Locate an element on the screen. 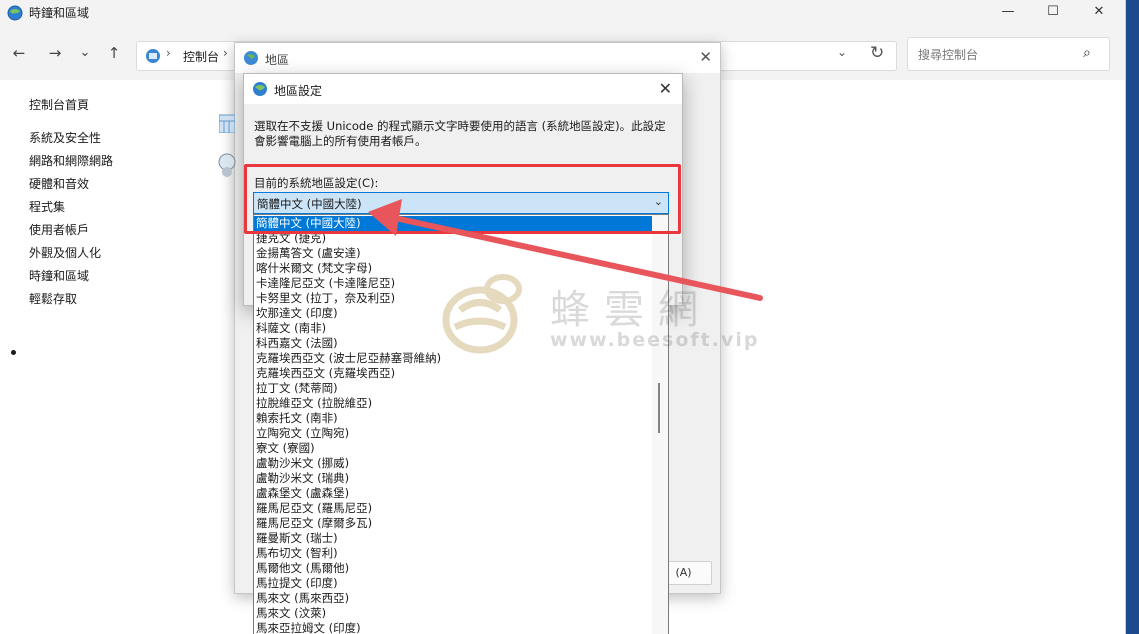 This screenshot has height=634, width=1139. close-window-button: ✕ is located at coordinates (1099, 13).